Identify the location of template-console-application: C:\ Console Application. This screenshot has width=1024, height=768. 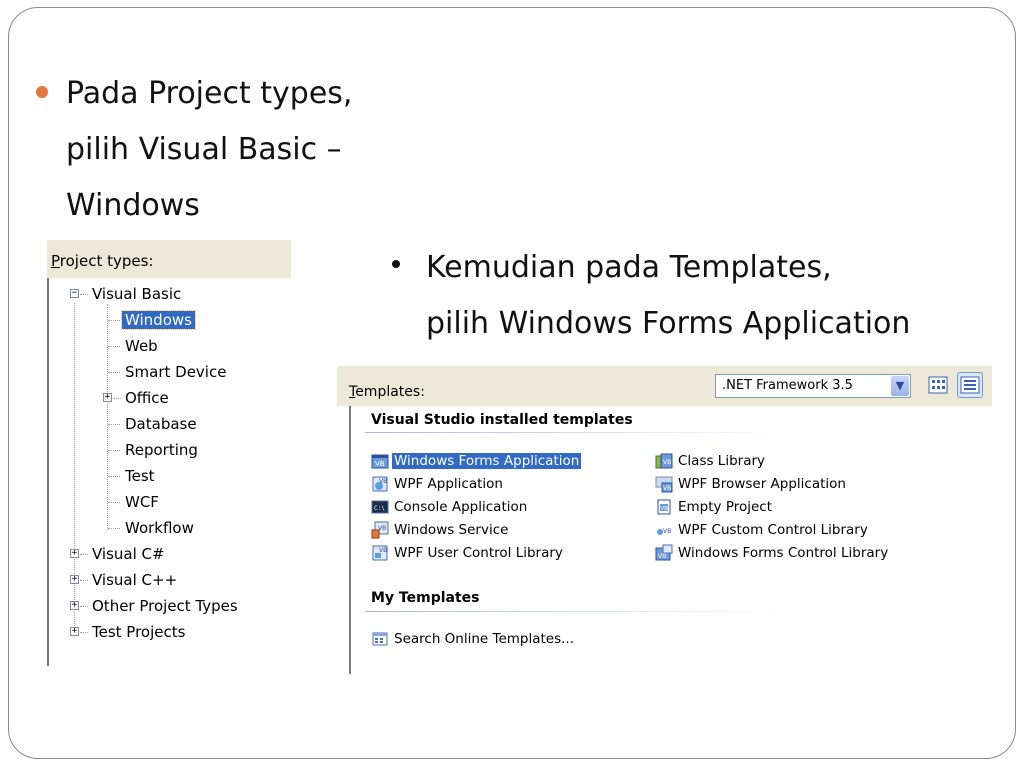
(450, 507).